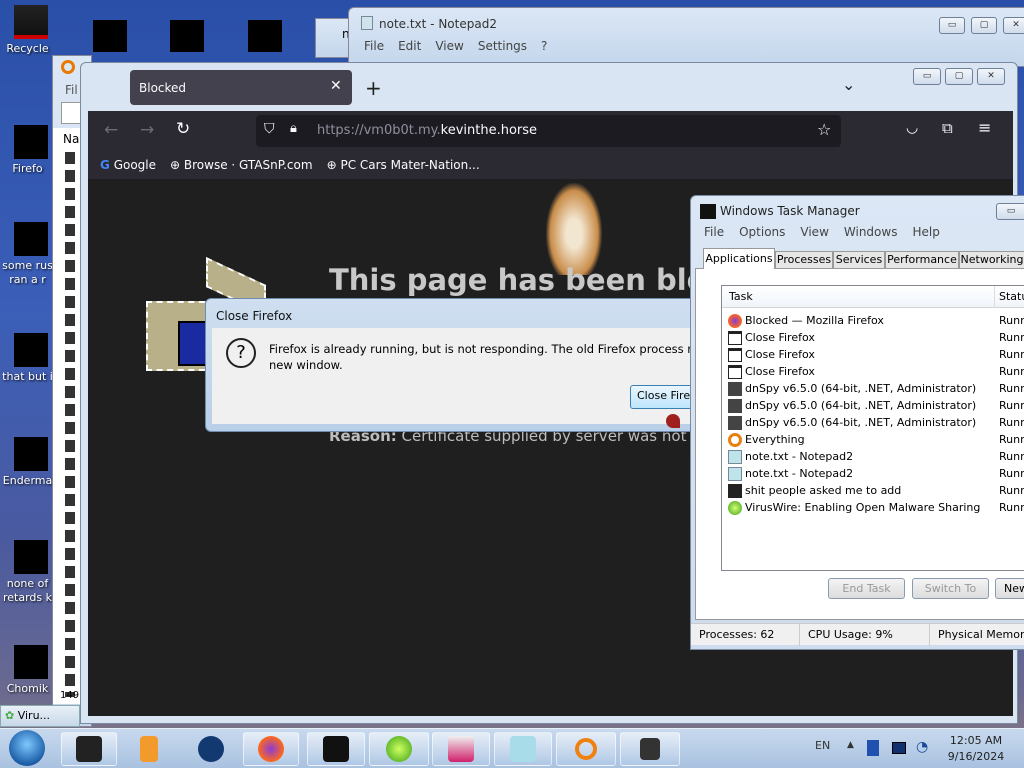  What do you see at coordinates (241, 87) in the screenshot?
I see `tab-blocked: Blocked ✕` at bounding box center [241, 87].